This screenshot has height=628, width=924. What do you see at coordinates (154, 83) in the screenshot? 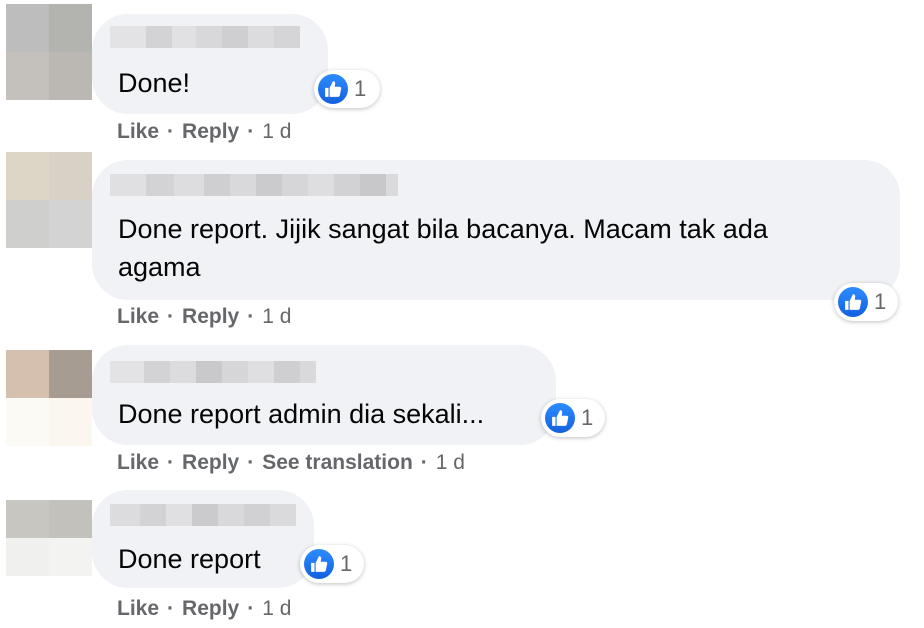
I see `comment-text: Done!` at bounding box center [154, 83].